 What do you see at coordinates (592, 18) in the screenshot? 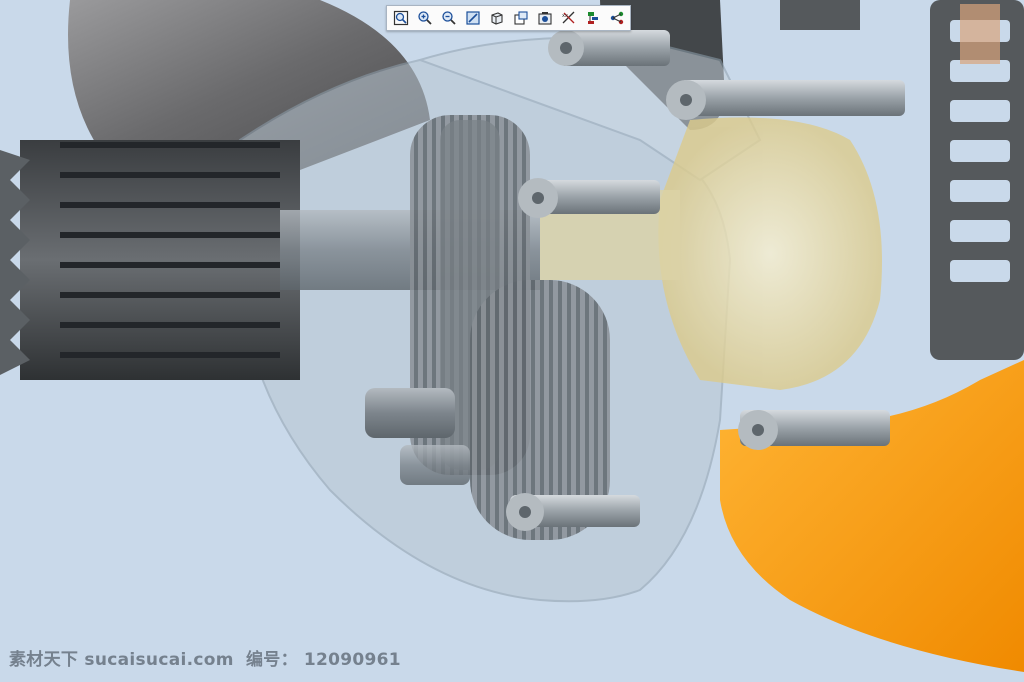
I see `annotation-display-icon` at bounding box center [592, 18].